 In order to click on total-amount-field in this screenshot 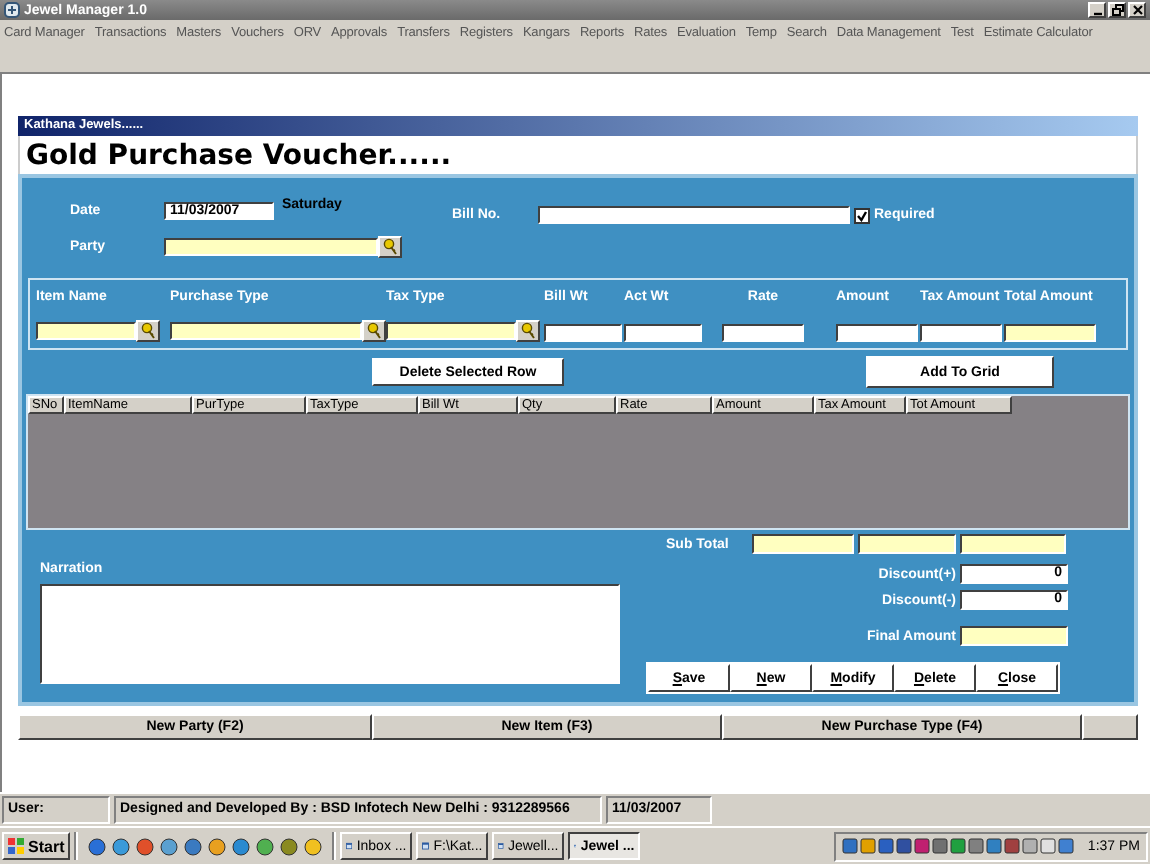, I will do `click(1050, 333)`.